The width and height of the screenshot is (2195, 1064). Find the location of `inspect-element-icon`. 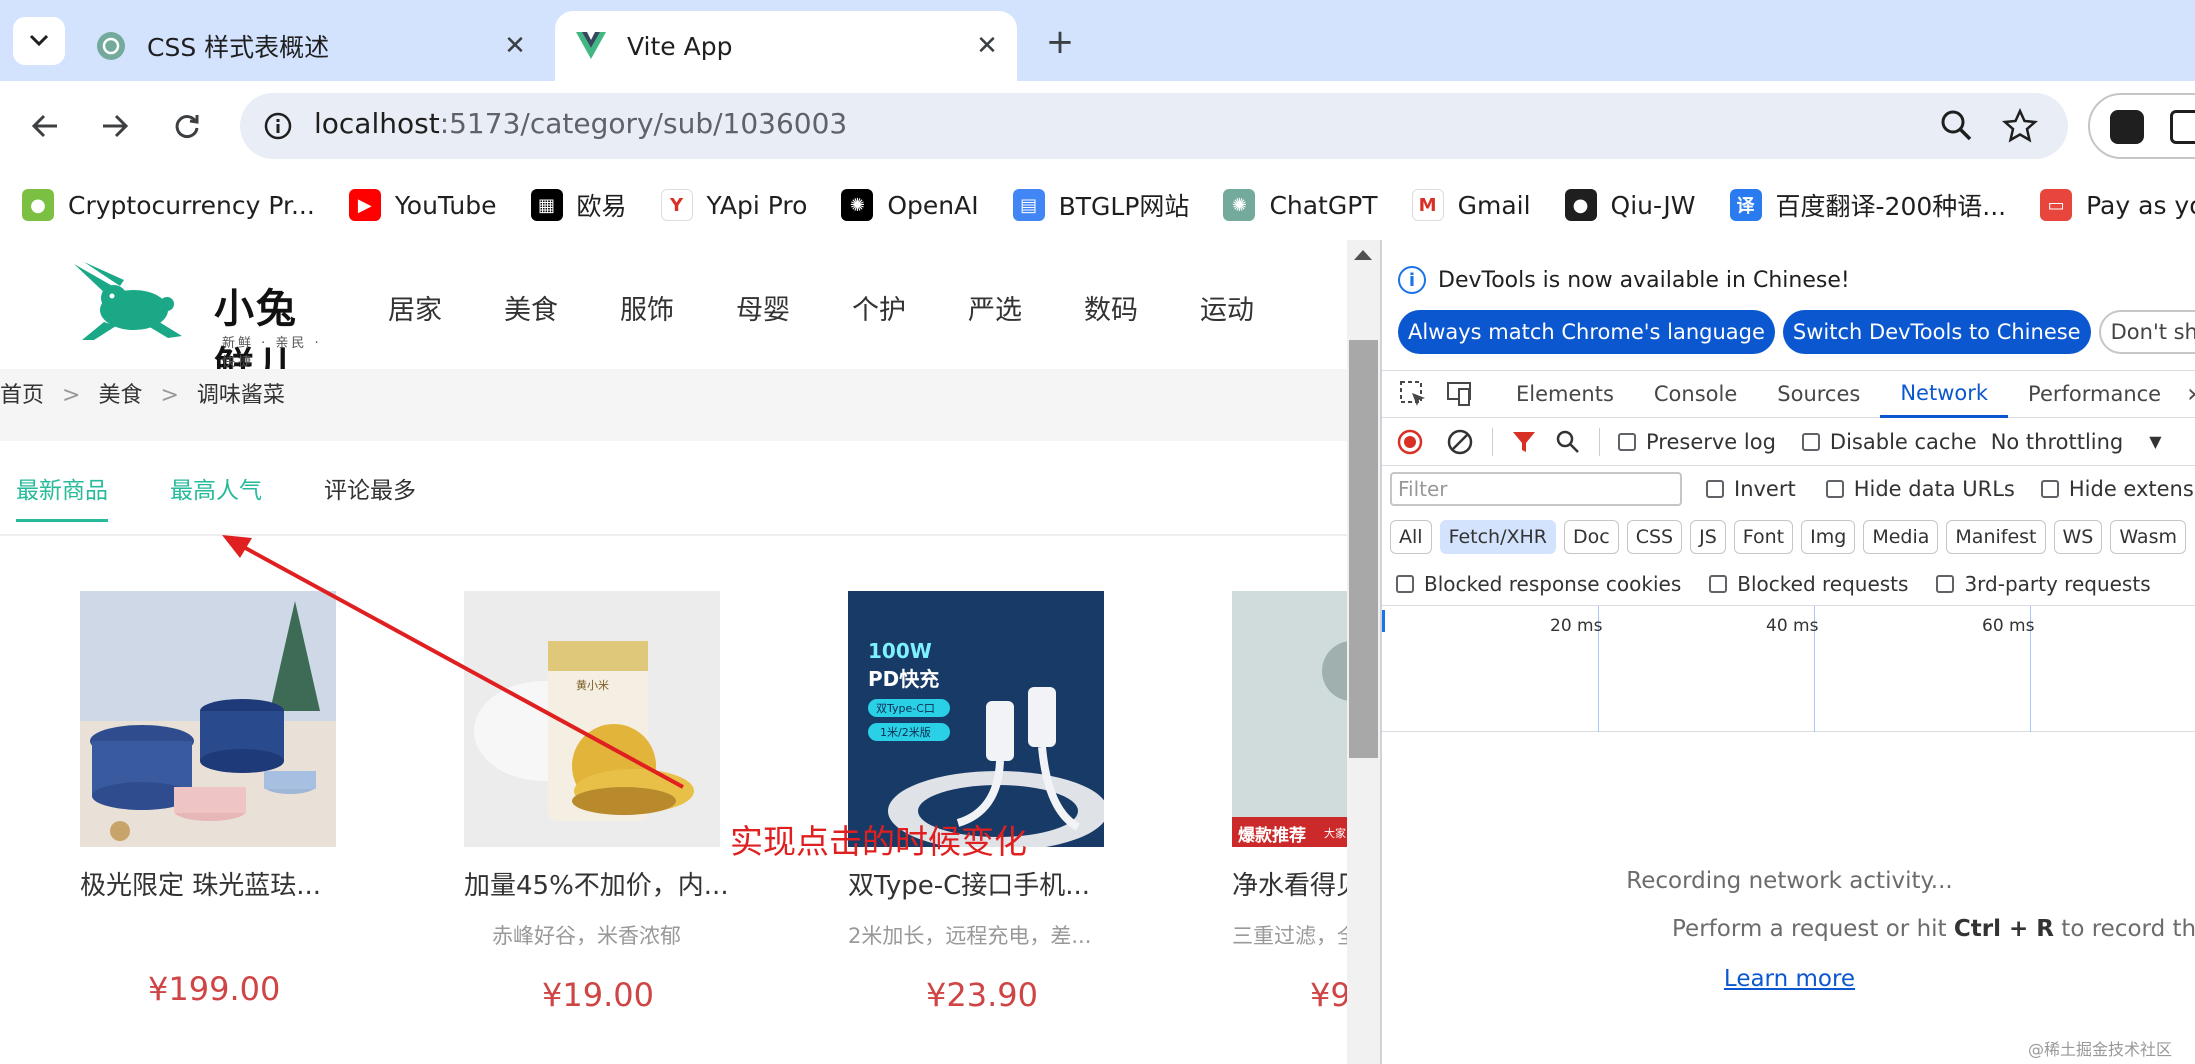

inspect-element-icon is located at coordinates (1413, 394).